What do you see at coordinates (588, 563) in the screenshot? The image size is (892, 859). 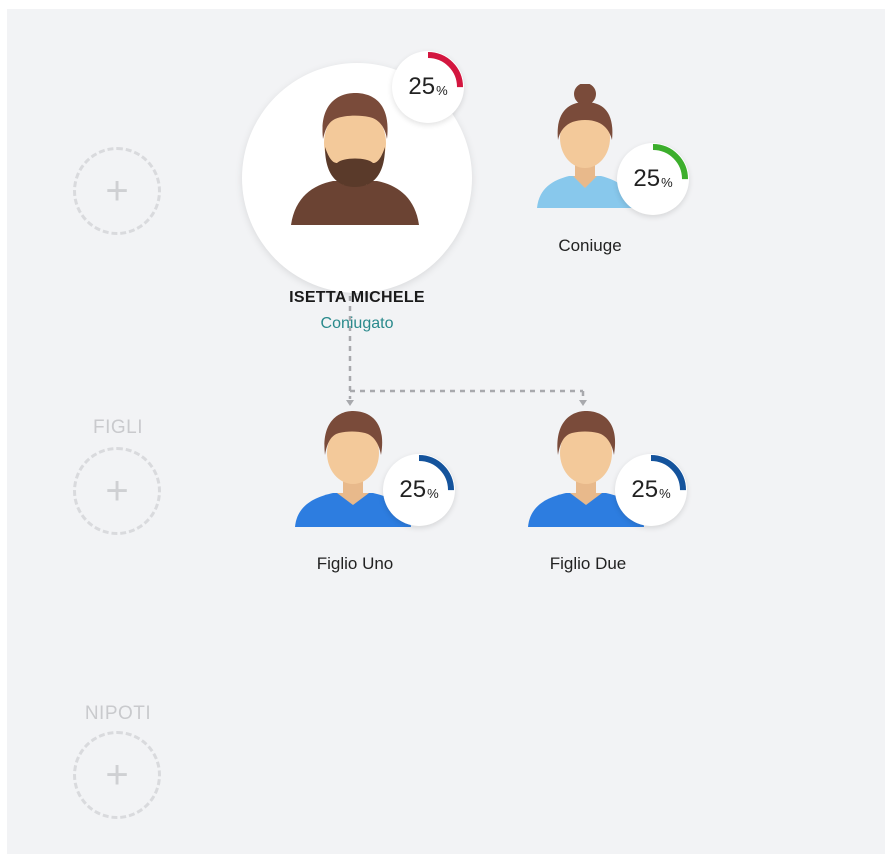 I see `child-name: Figlio Due` at bounding box center [588, 563].